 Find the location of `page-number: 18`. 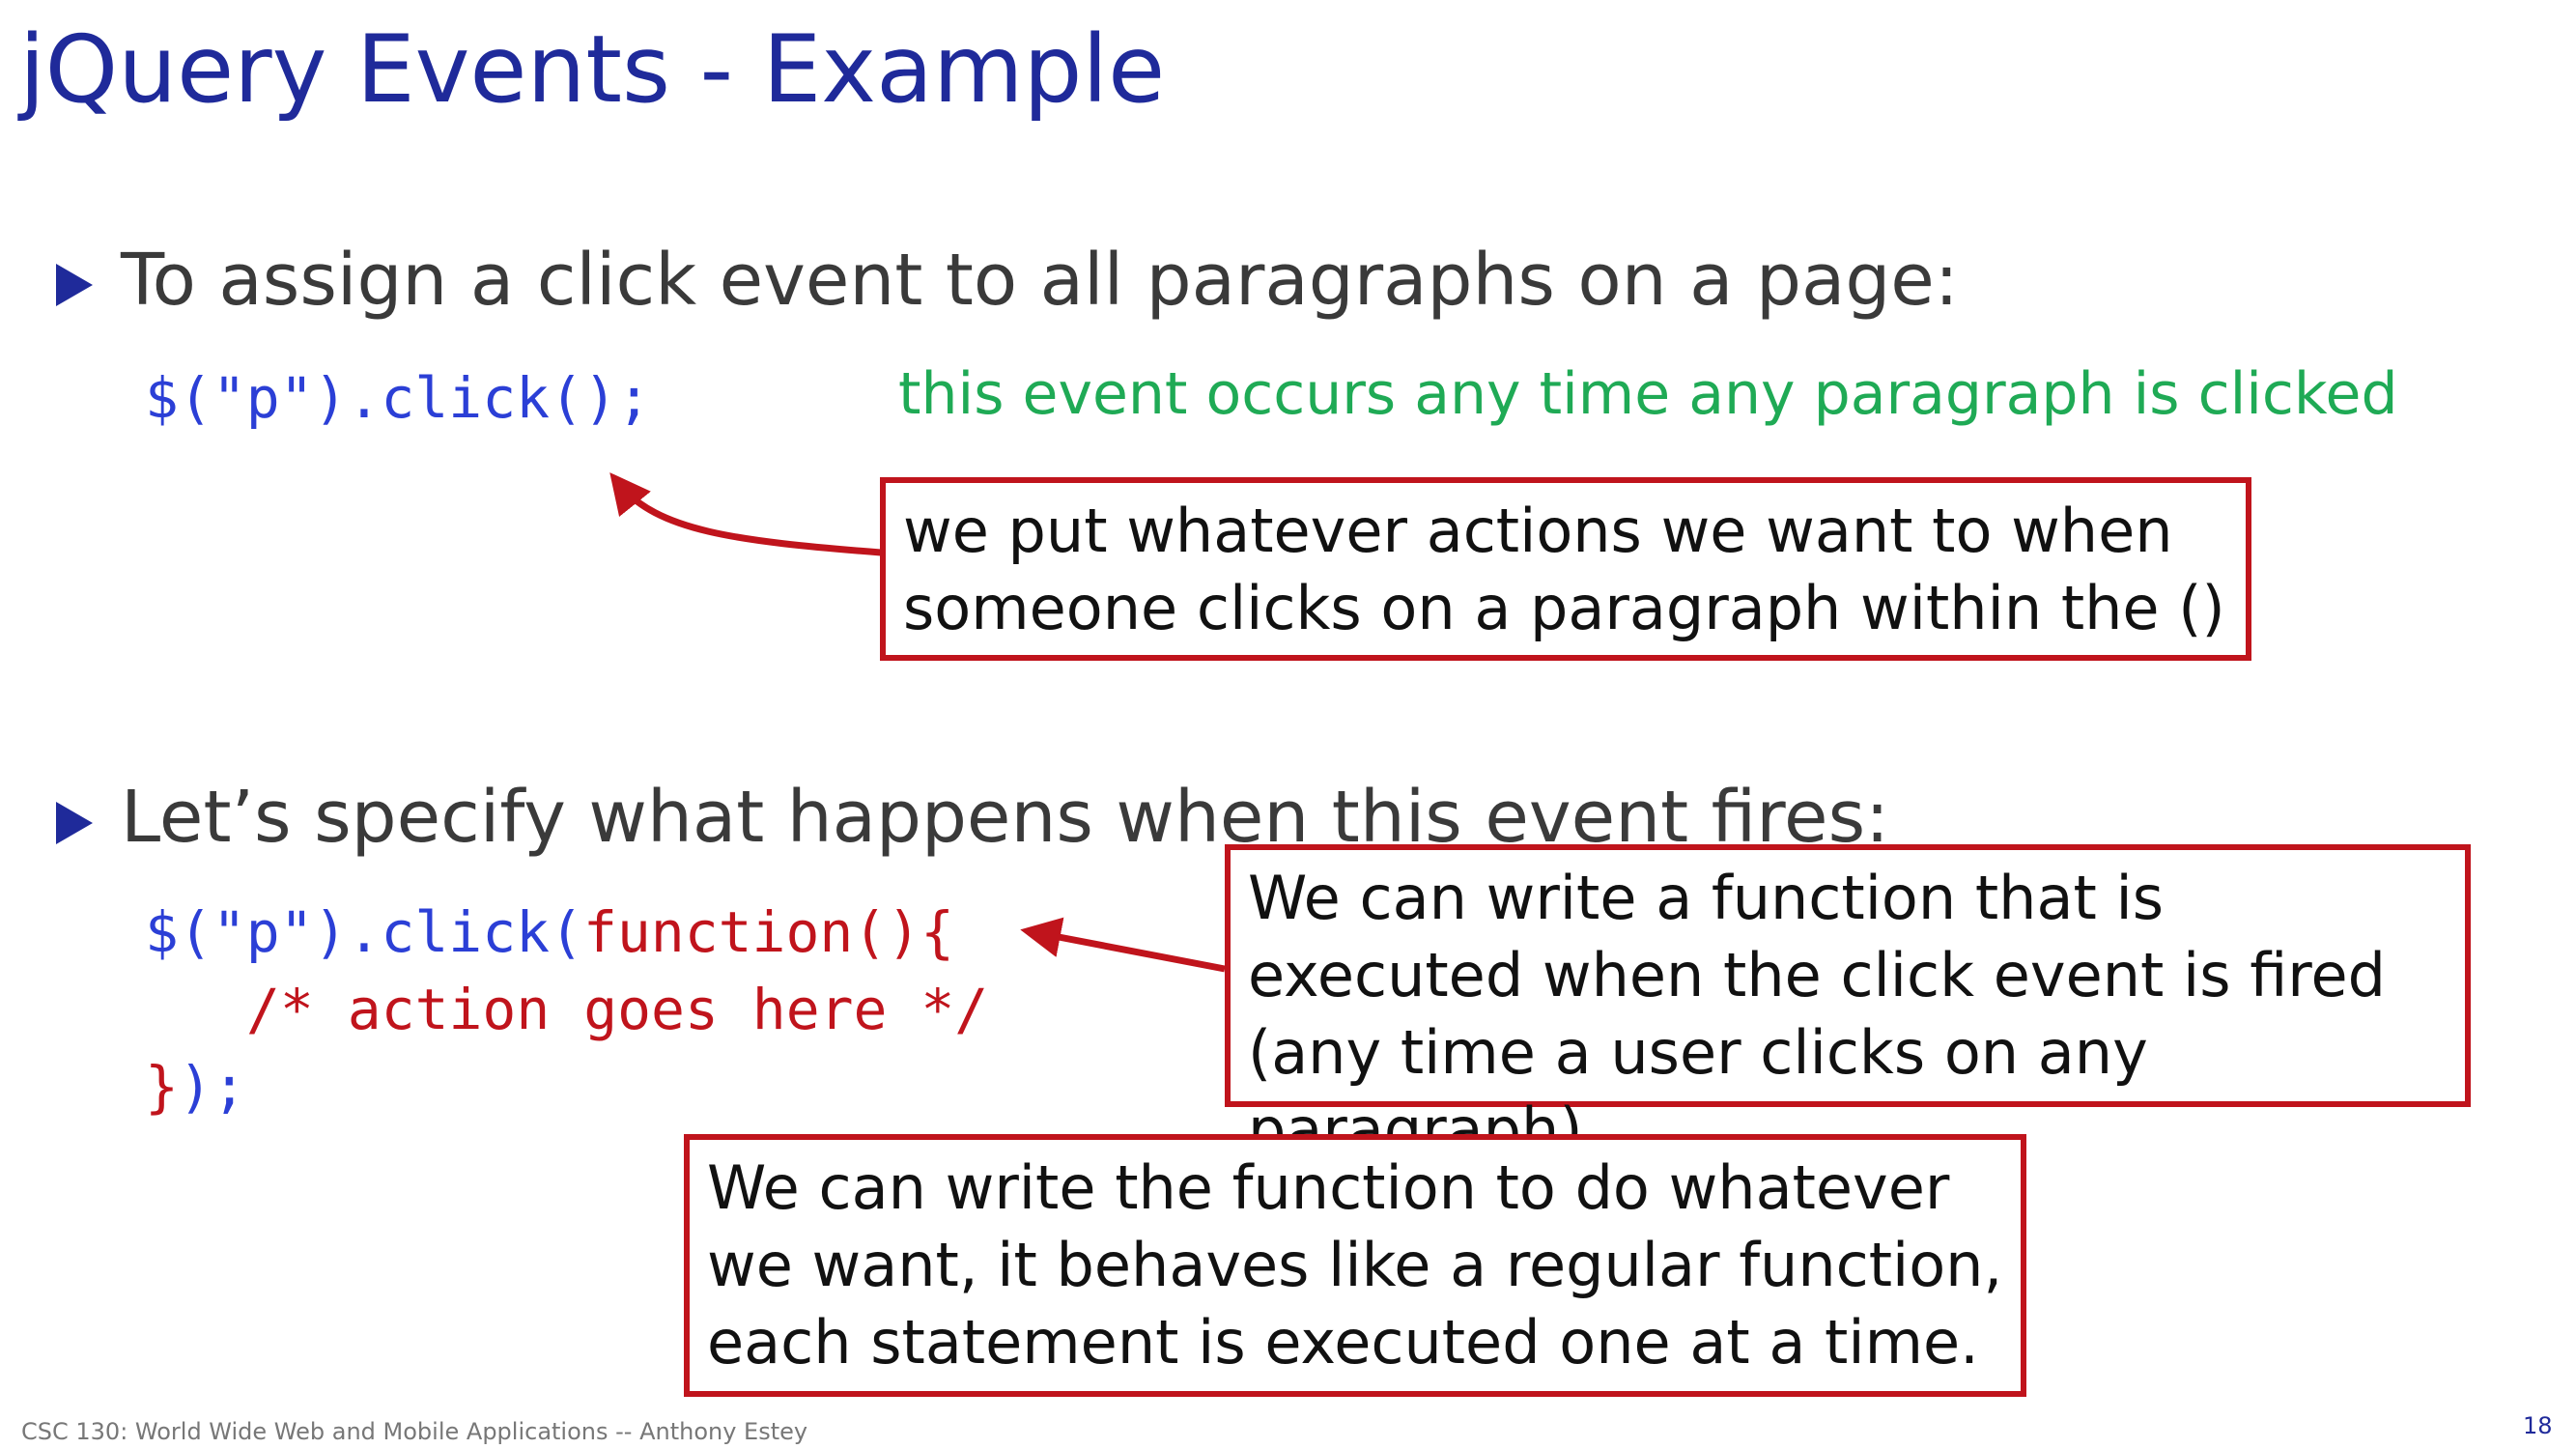

page-number: 18 is located at coordinates (2538, 1425).